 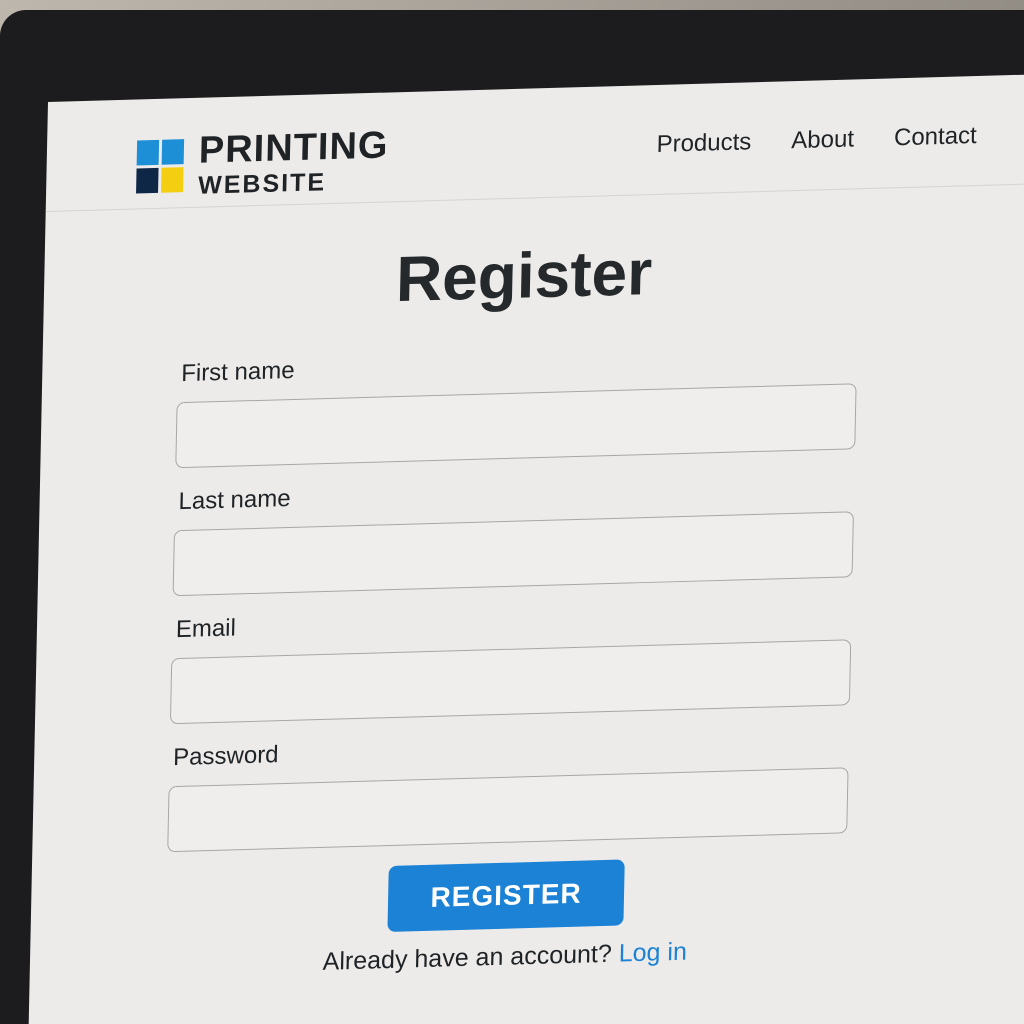 What do you see at coordinates (467, 957) in the screenshot?
I see `login-prompt-text: Already have an account?` at bounding box center [467, 957].